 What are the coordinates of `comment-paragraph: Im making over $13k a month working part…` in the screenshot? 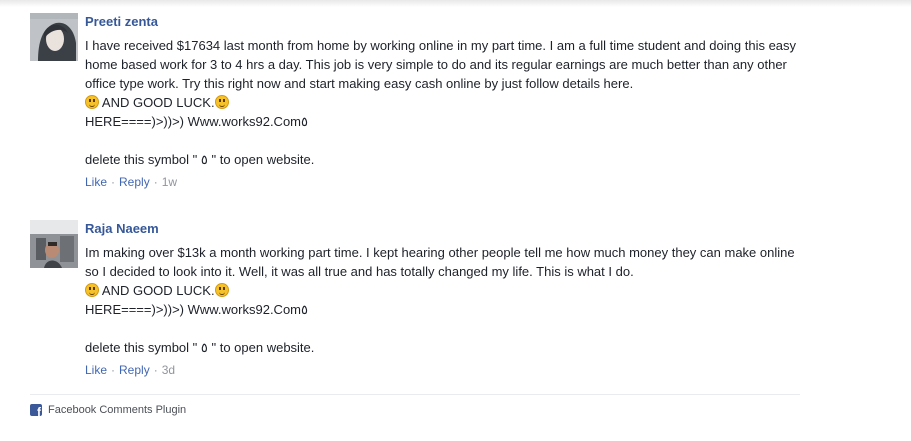 It's located at (440, 262).